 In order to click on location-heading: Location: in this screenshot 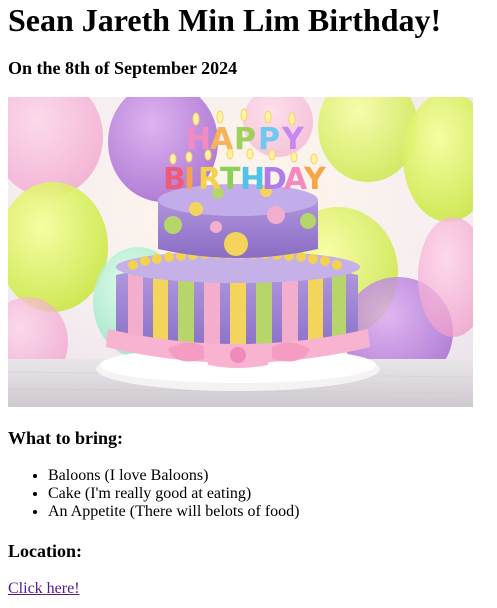, I will do `click(45, 551)`.